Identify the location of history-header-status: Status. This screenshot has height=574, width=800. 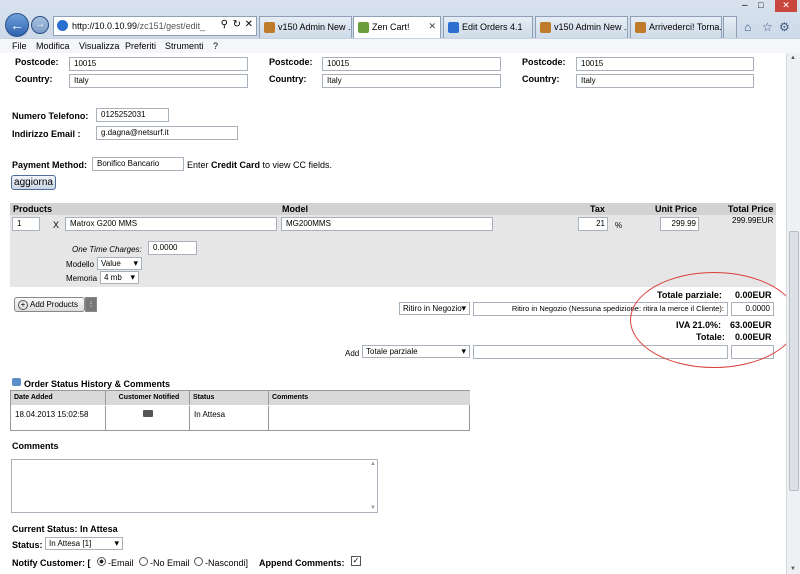
(229, 398).